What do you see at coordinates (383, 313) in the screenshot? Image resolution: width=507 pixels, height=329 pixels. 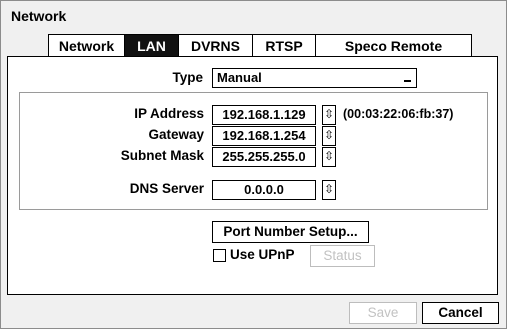 I see `save-button: Save` at bounding box center [383, 313].